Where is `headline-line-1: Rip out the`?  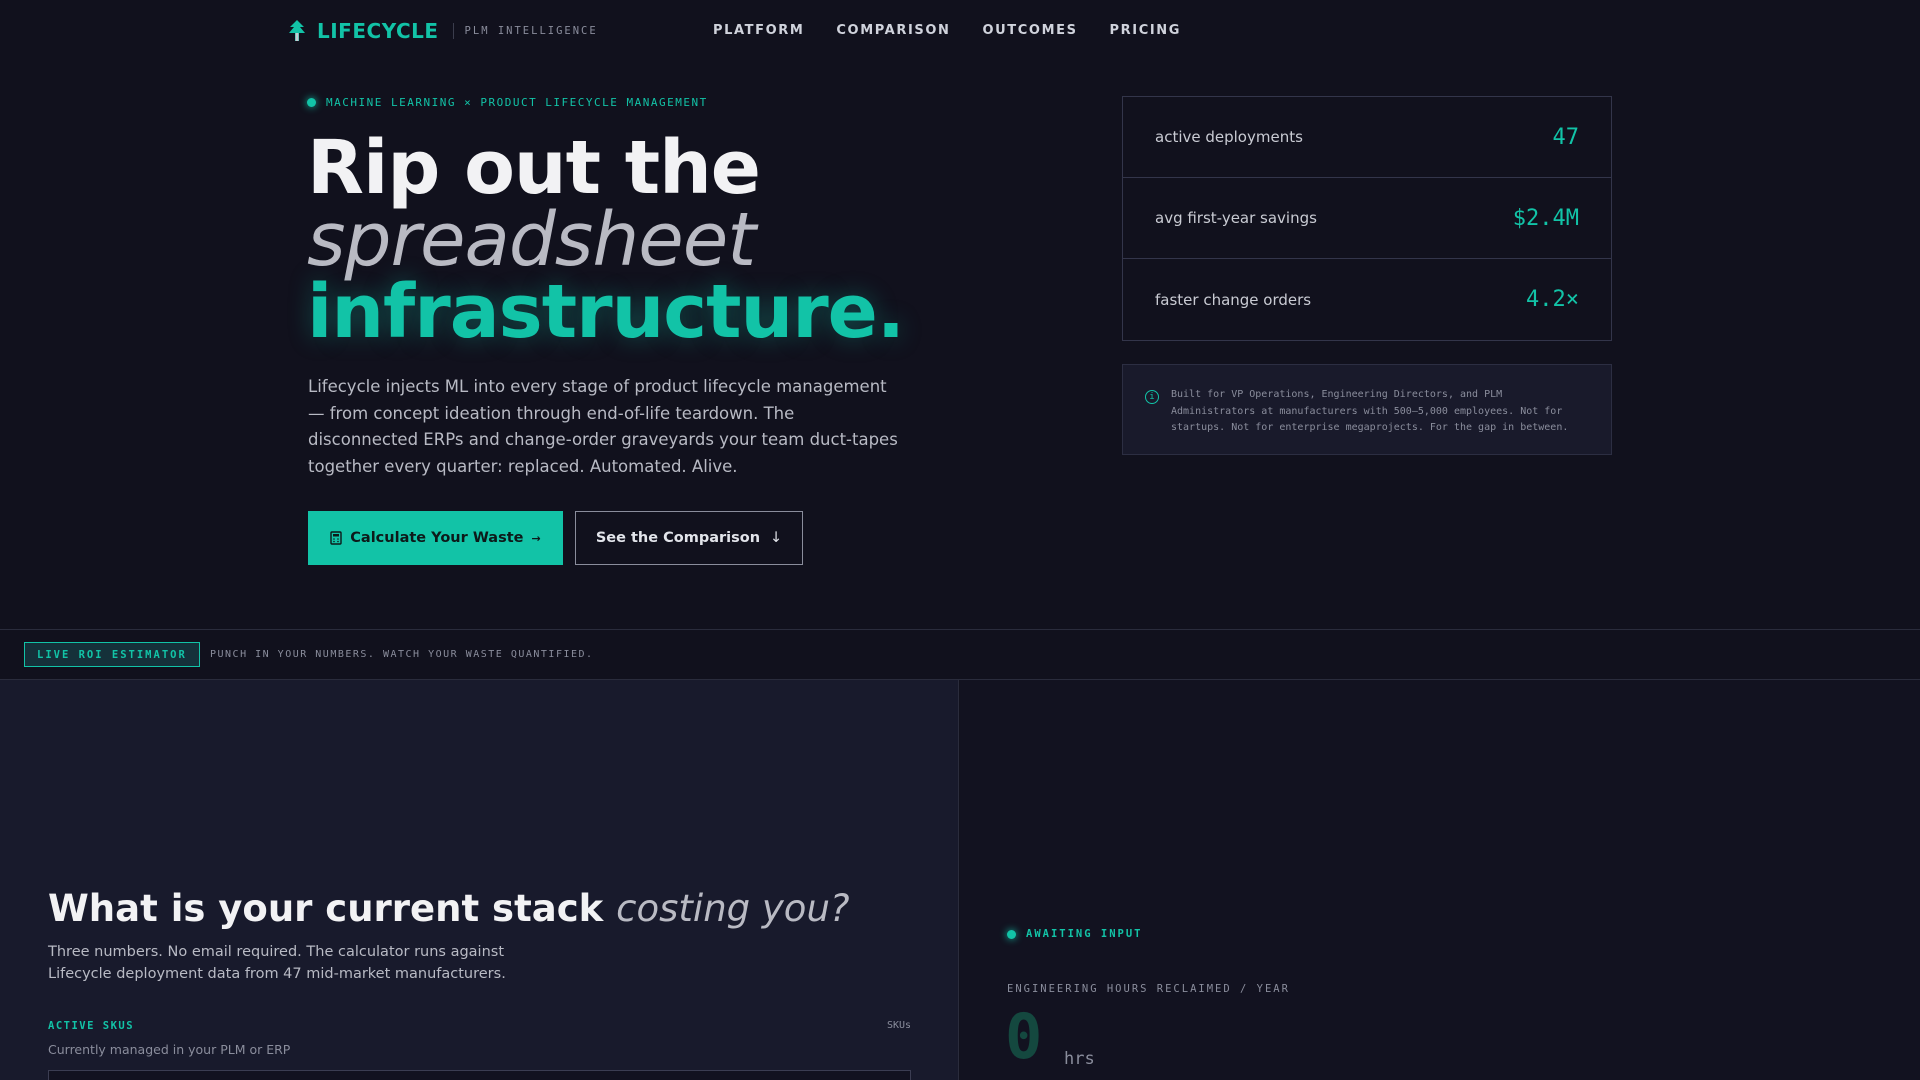
headline-line-1: Rip out the is located at coordinates (534, 168).